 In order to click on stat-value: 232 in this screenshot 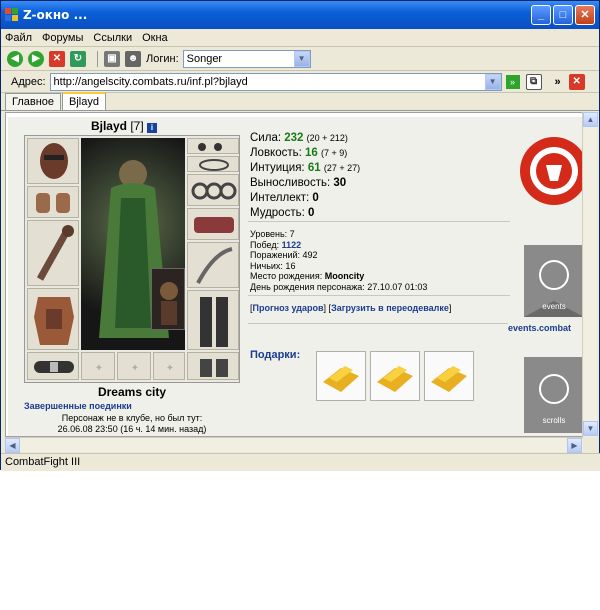, I will do `click(294, 138)`.